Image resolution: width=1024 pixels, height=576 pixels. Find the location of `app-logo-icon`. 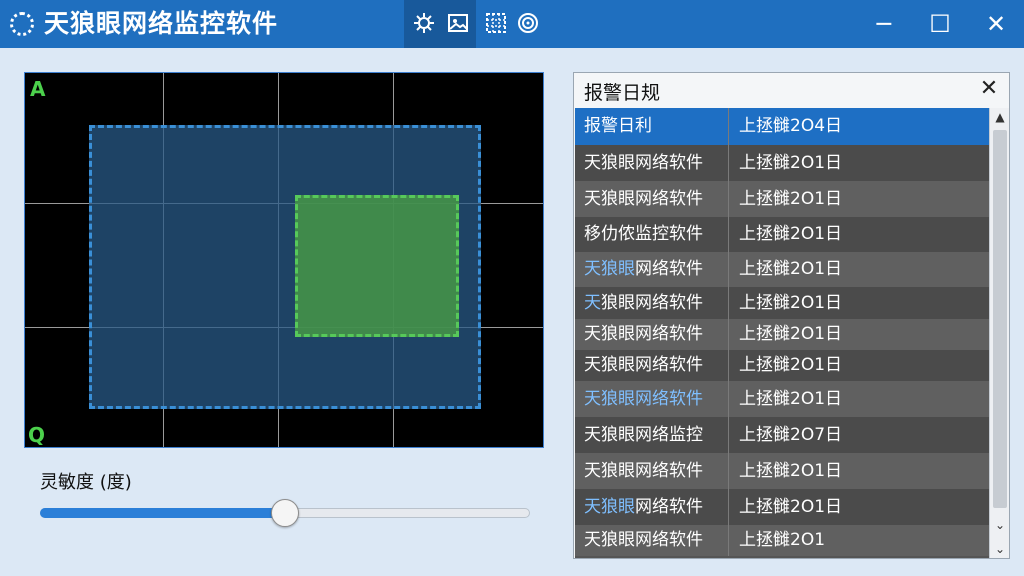

app-logo-icon is located at coordinates (22, 24).